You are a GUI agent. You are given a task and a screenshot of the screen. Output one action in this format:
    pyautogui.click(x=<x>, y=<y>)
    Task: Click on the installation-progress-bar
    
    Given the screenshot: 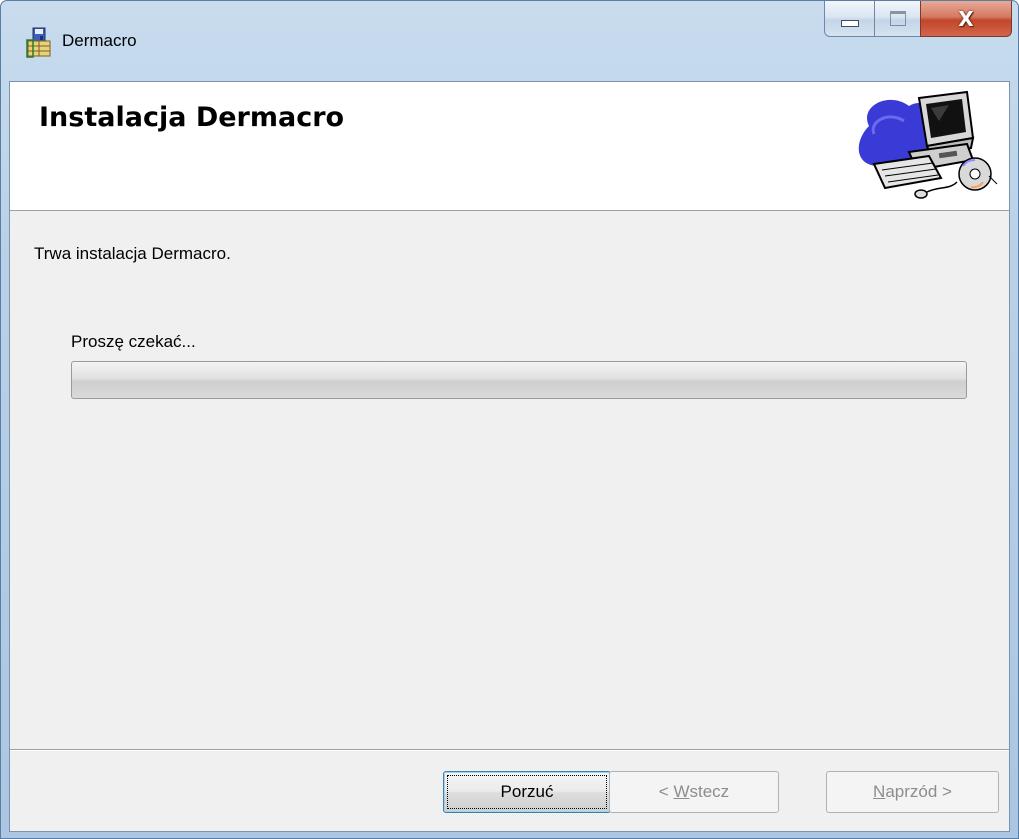 What is the action you would take?
    pyautogui.click(x=519, y=380)
    